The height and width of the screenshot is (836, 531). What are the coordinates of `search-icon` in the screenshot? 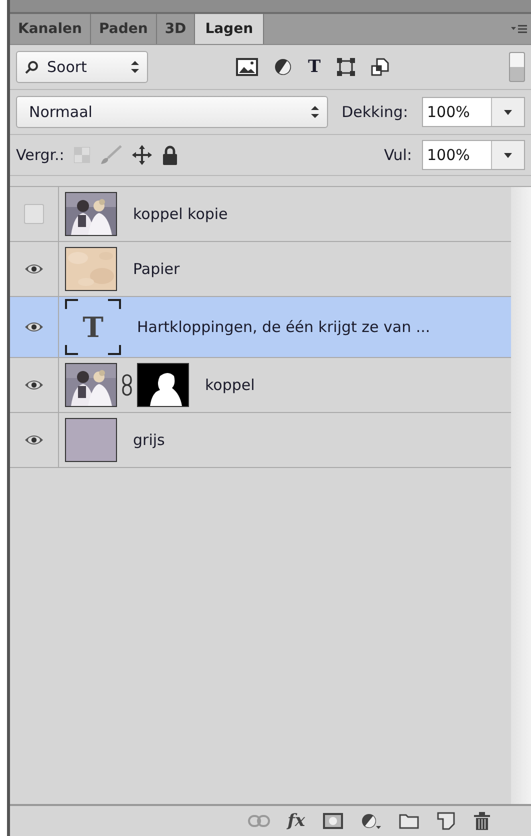 It's located at (32, 67).